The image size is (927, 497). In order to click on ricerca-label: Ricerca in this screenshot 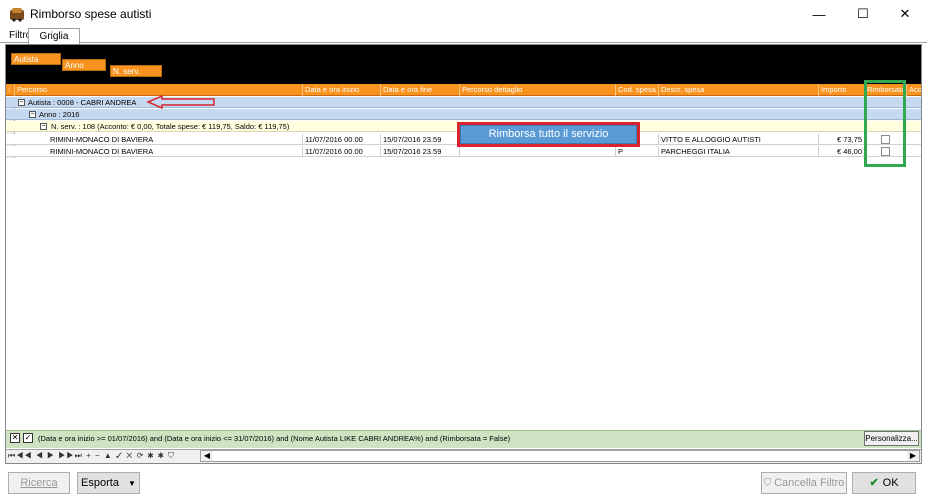, I will do `click(39, 483)`.